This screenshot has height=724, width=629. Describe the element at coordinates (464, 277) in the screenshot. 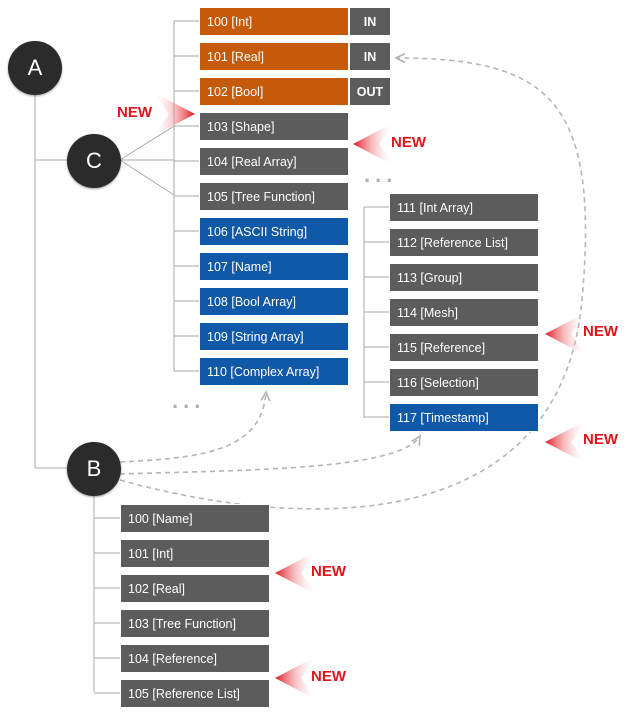

I see `type-item-113: 113 [Group]` at that location.